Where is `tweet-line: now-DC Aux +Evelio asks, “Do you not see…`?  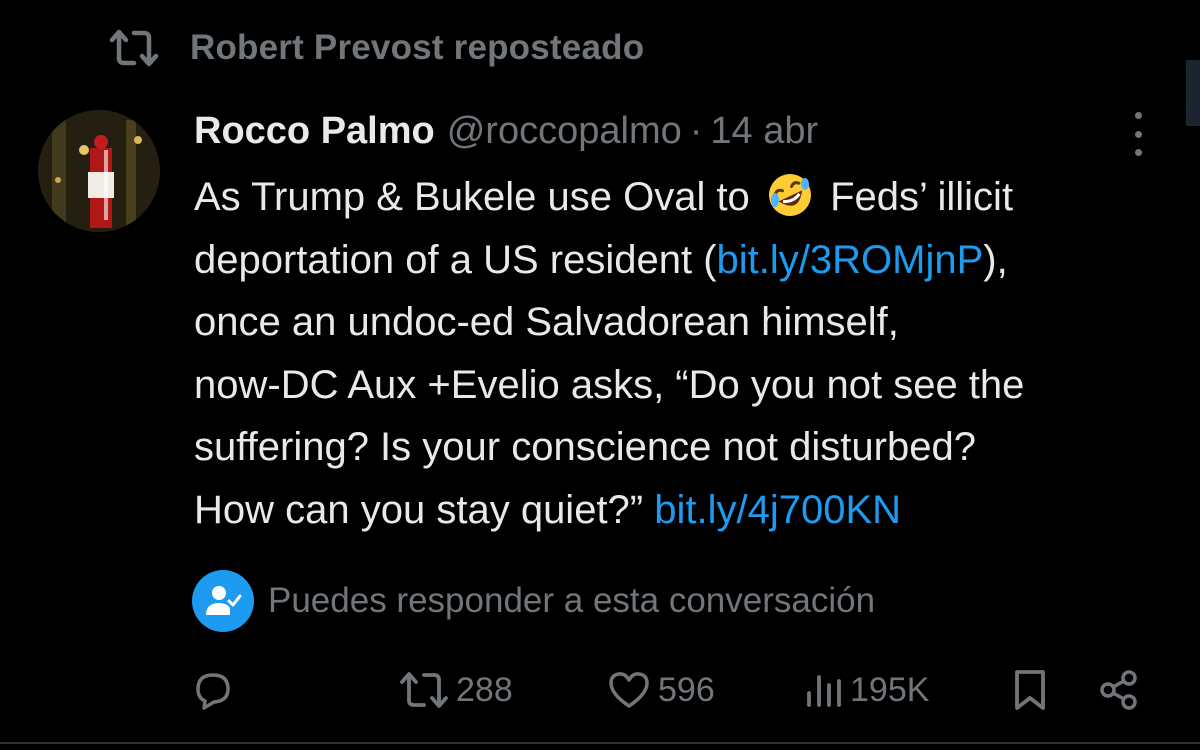 tweet-line: now-DC Aux +Evelio asks, “Do you not see… is located at coordinates (609, 384).